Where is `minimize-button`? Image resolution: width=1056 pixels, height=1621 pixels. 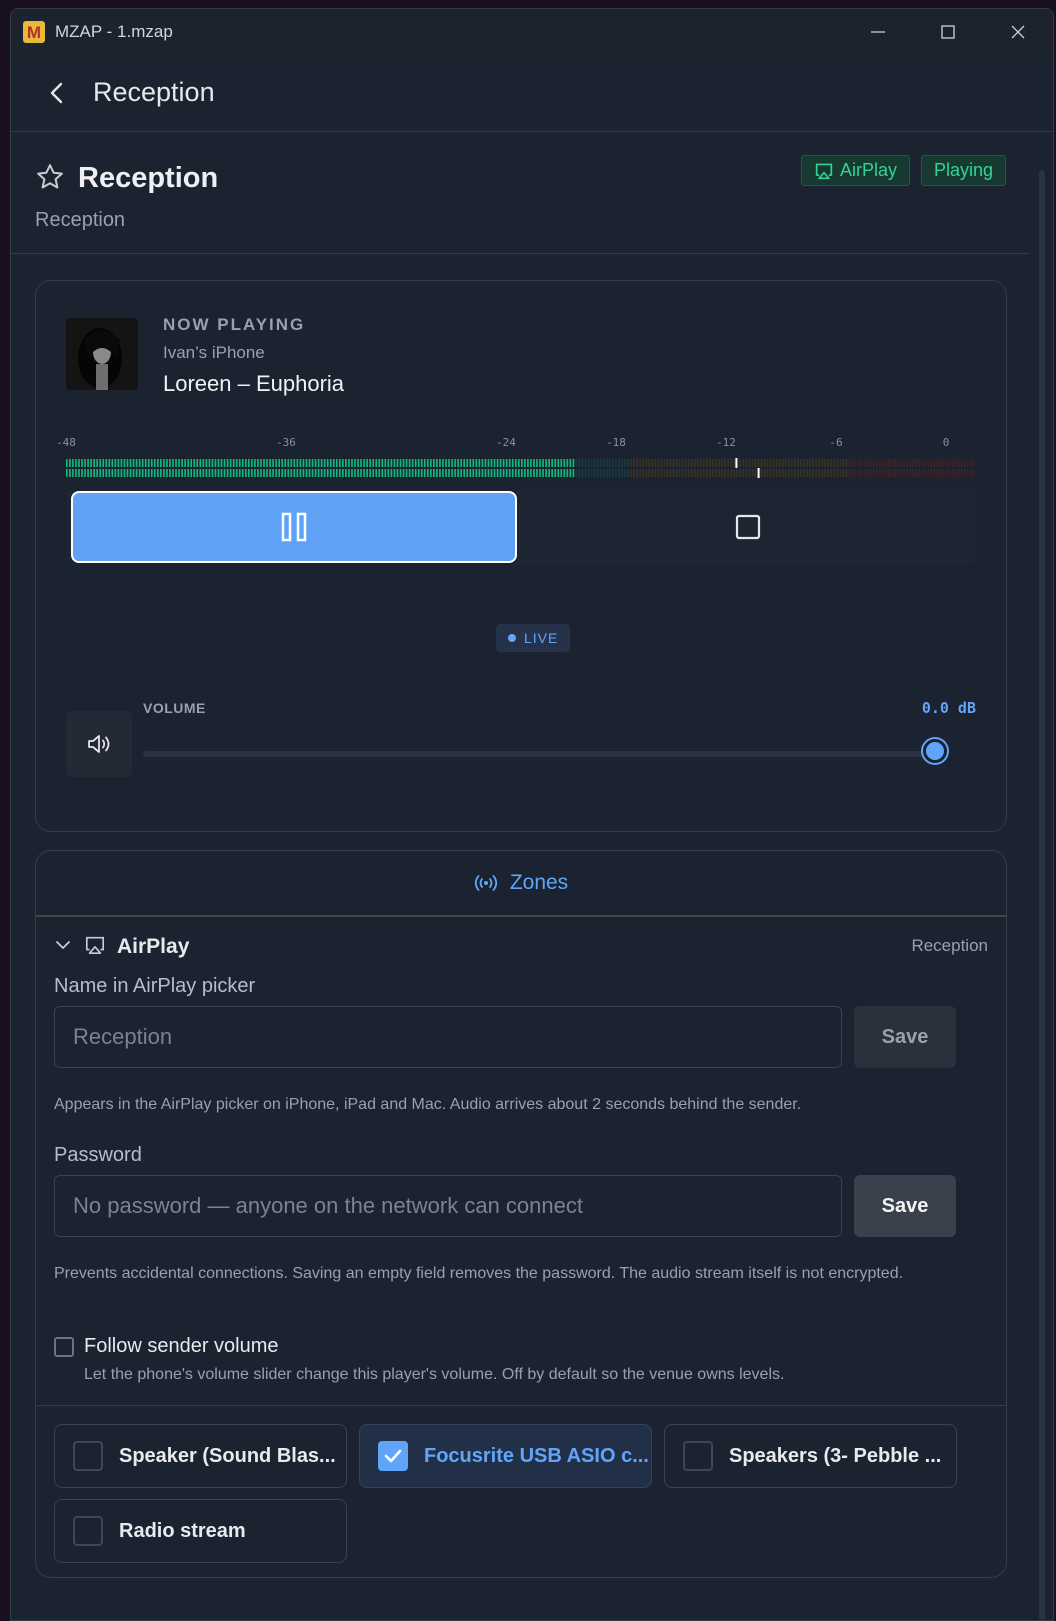
minimize-button is located at coordinates (878, 31).